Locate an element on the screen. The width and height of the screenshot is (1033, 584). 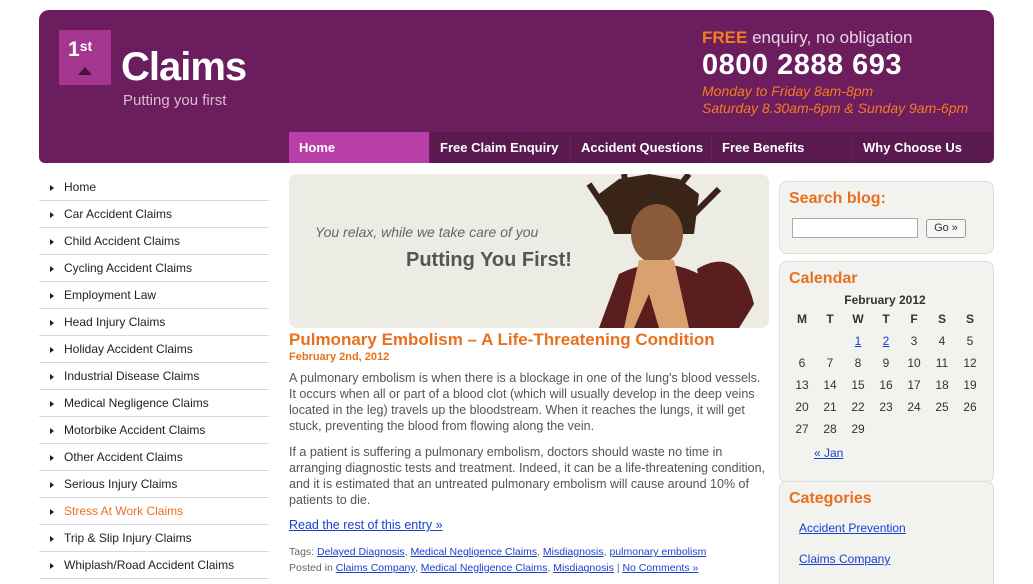
calendar-day: 29 is located at coordinates (858, 429).